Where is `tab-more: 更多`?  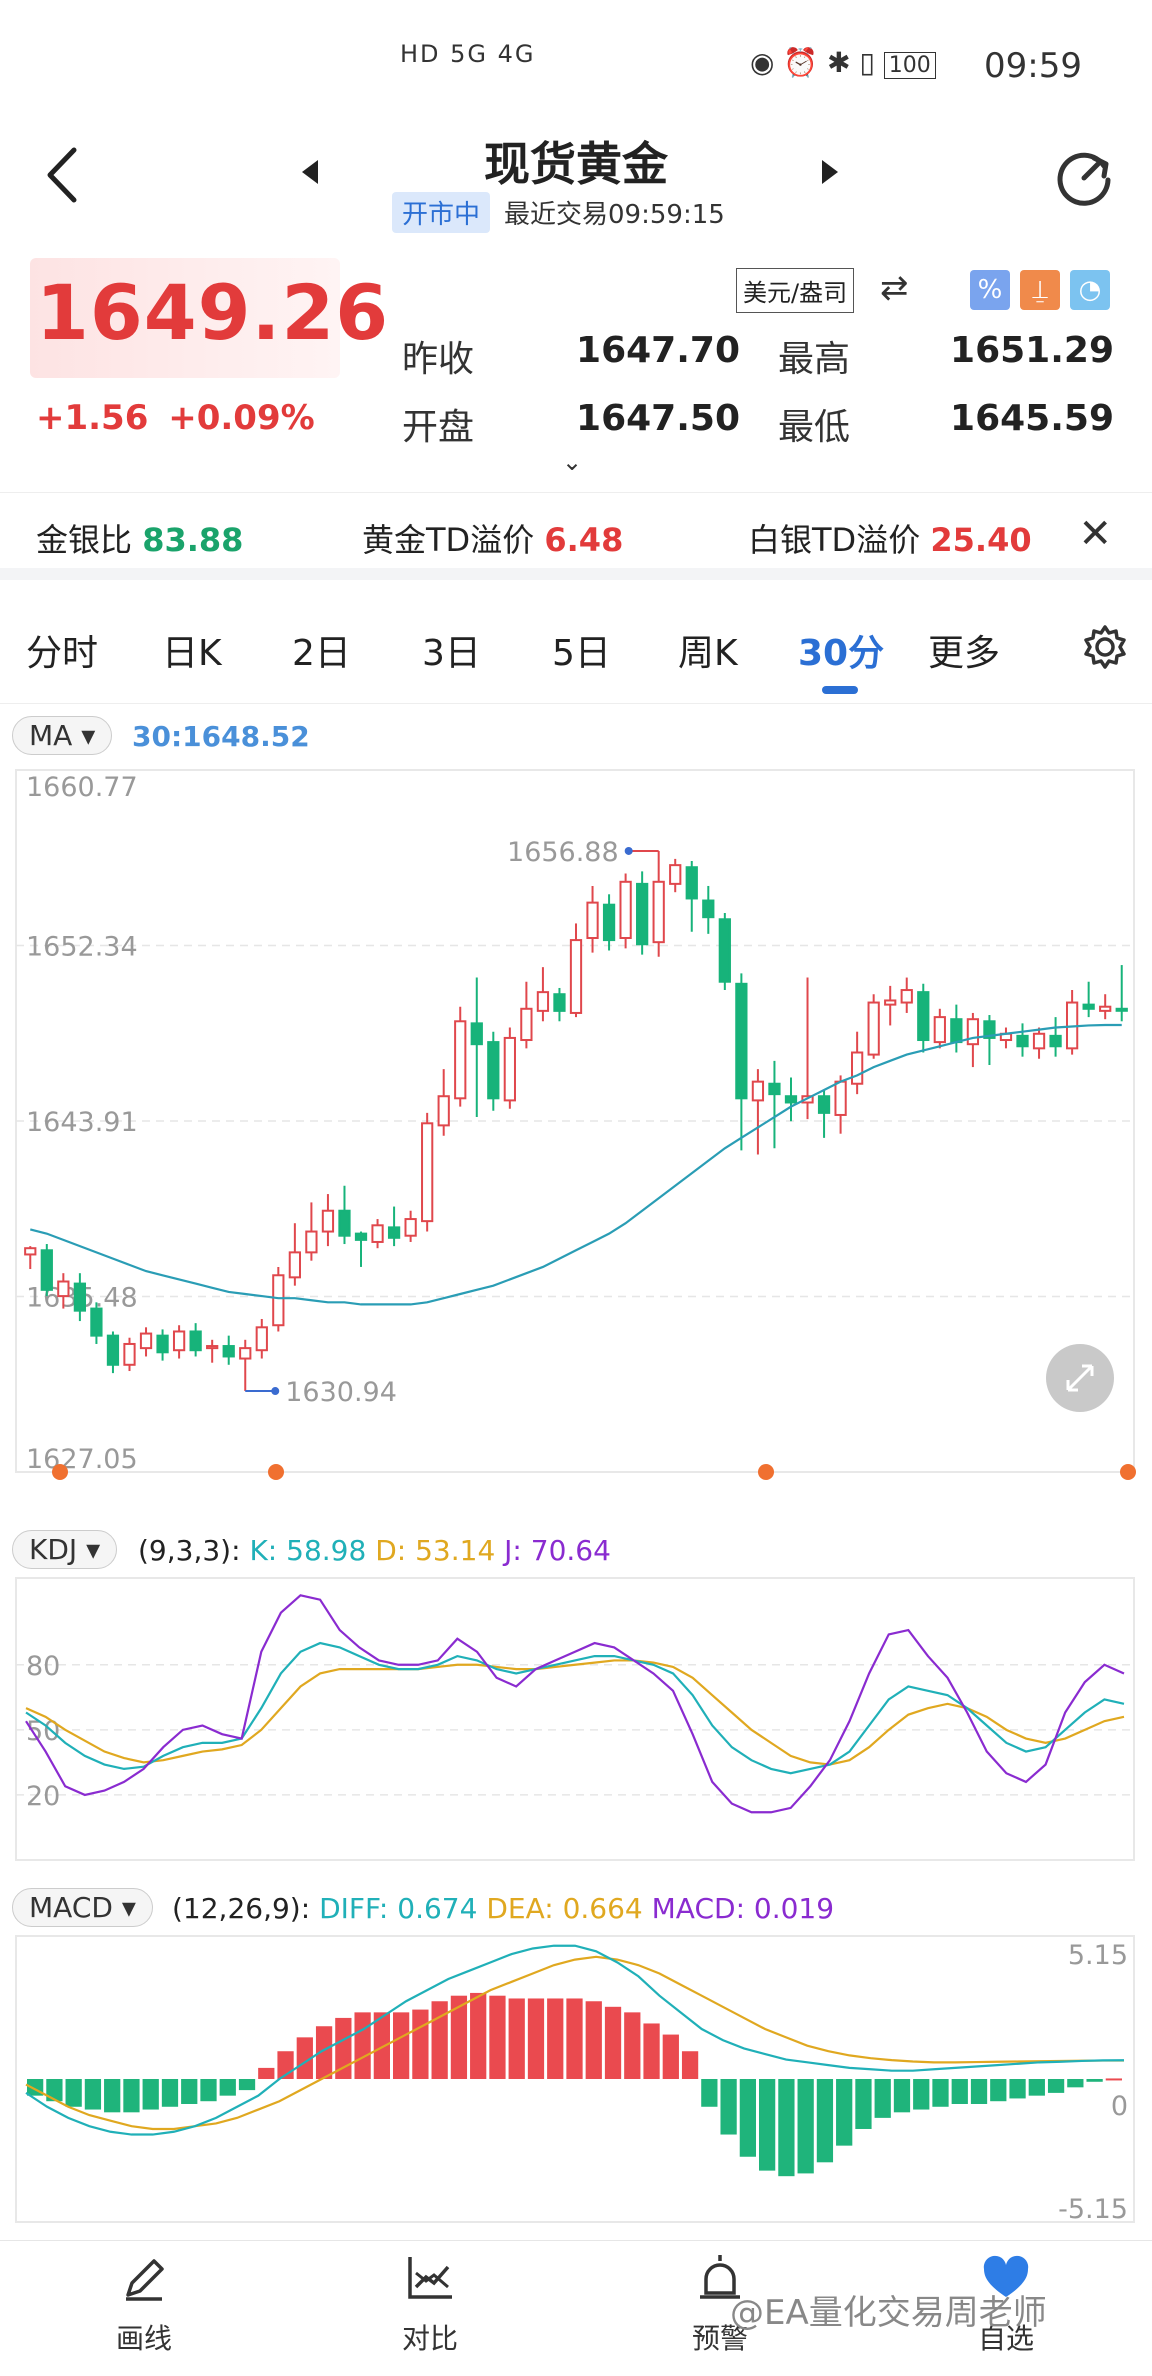 tab-more: 更多 is located at coordinates (964, 650).